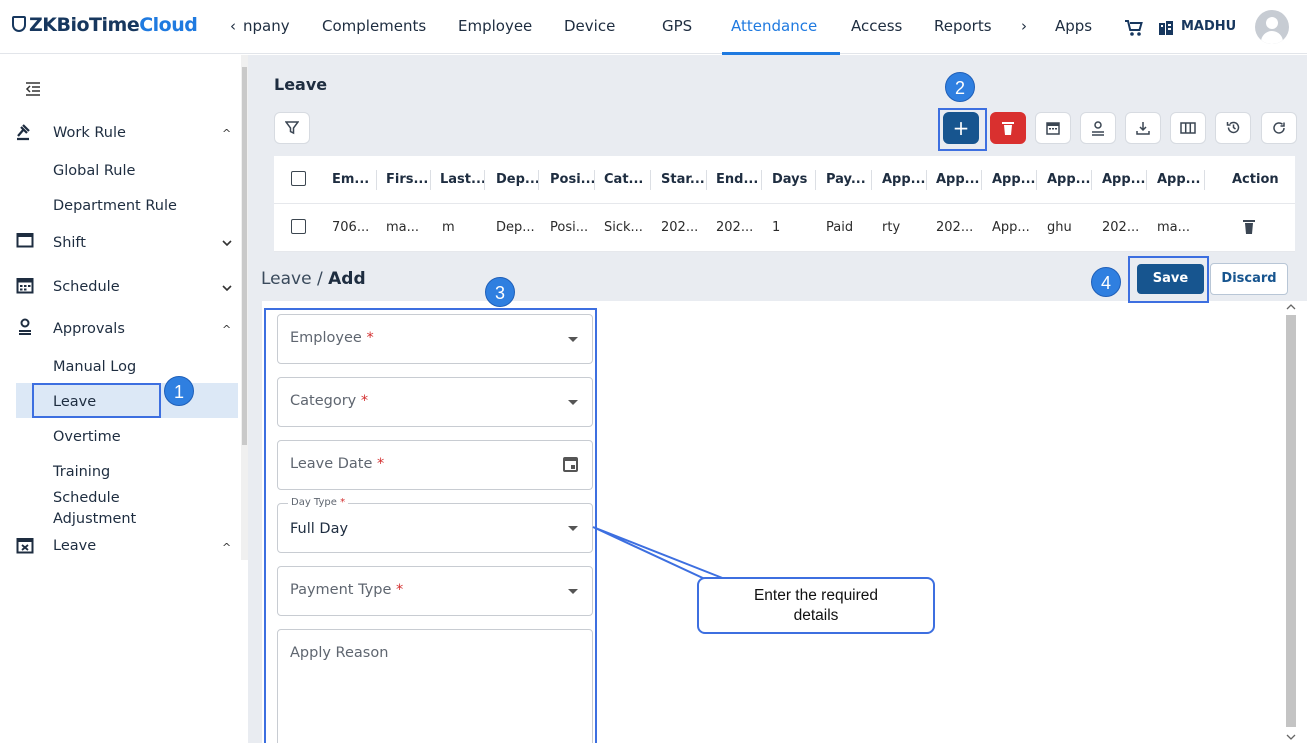  Describe the element at coordinates (1291, 307) in the screenshot. I see `scroll-up-icon` at that location.